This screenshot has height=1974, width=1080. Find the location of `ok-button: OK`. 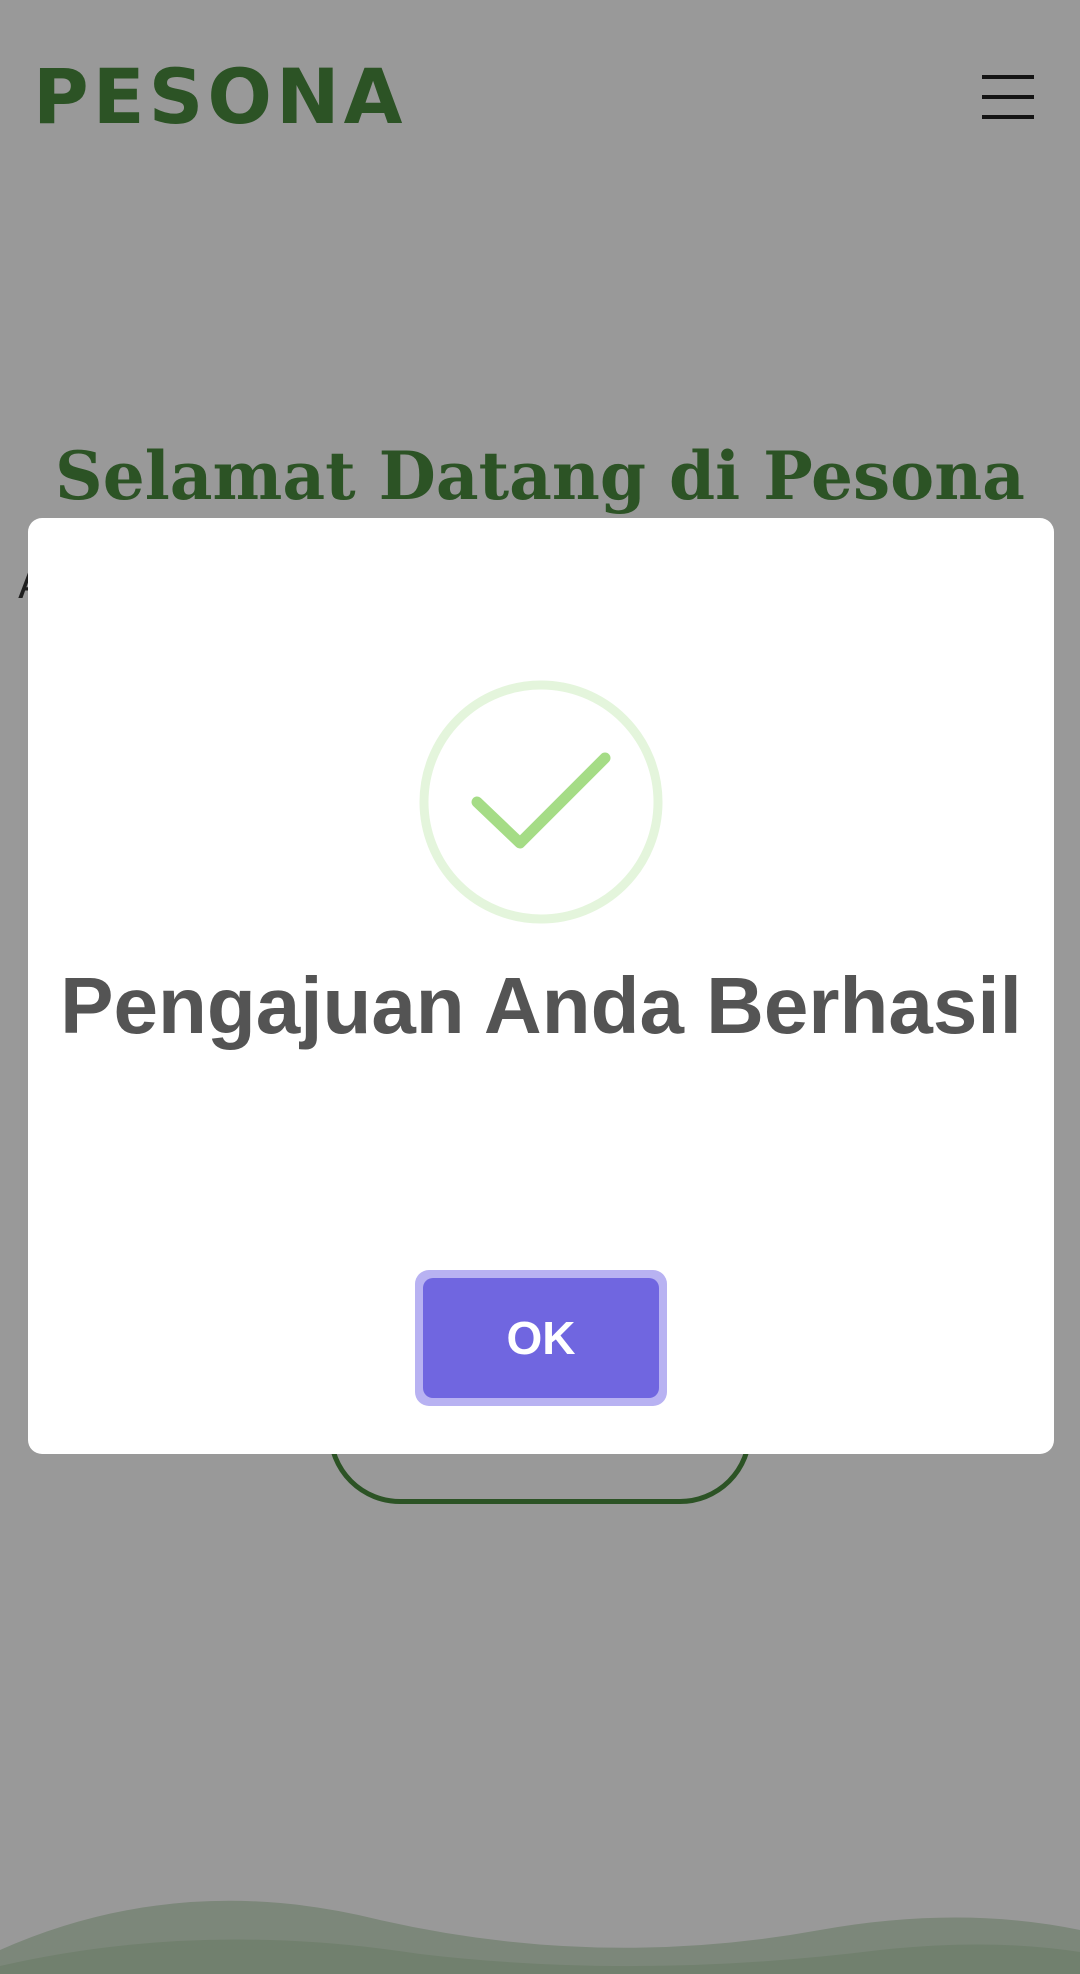

ok-button: OK is located at coordinates (541, 1338).